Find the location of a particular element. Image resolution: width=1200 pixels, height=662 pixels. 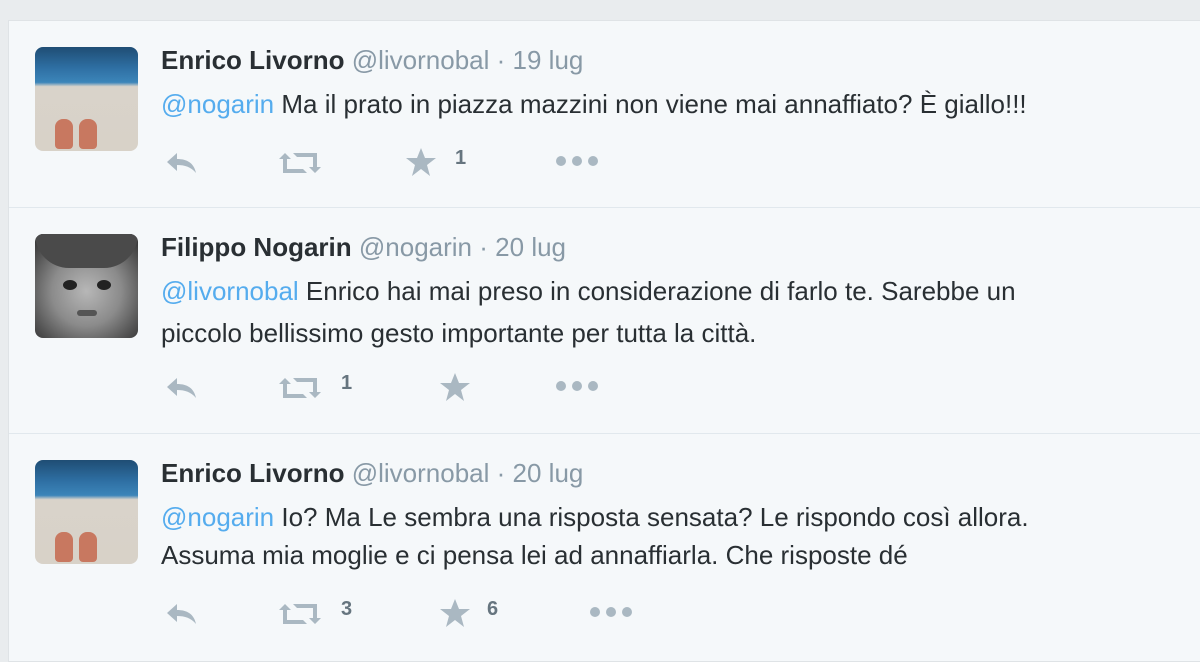

avatar-mouth is located at coordinates (87, 313).